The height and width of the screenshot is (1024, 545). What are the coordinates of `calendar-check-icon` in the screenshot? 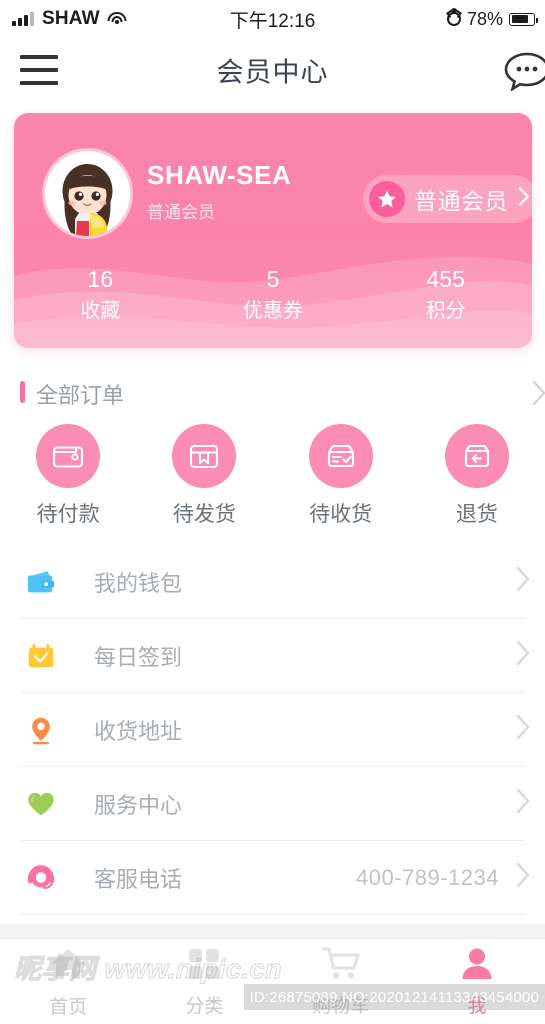 It's located at (41, 656).